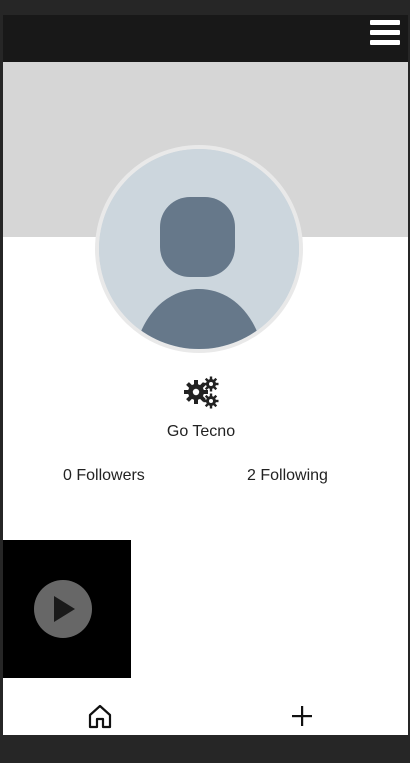 The image size is (410, 763). I want to click on hamburger-menu-icon, so click(385, 33).